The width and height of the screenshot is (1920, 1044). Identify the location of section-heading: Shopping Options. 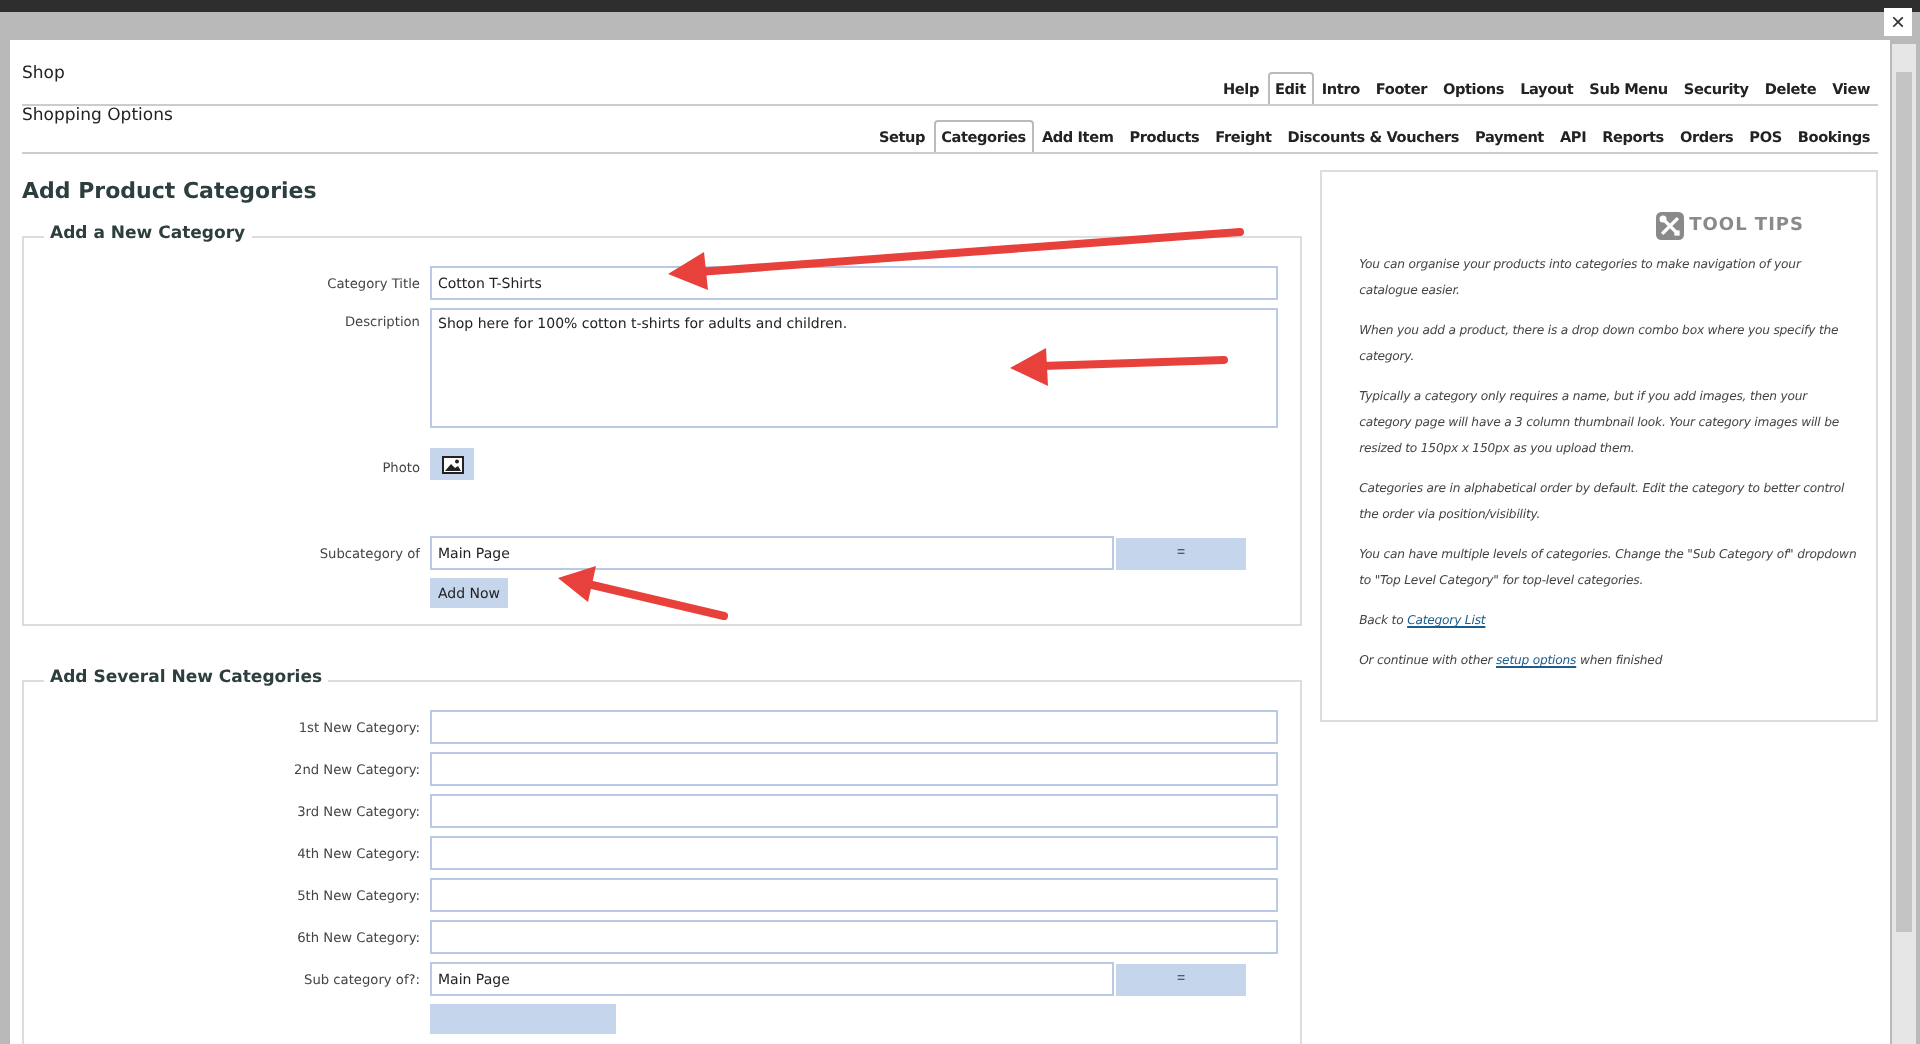
(97, 116).